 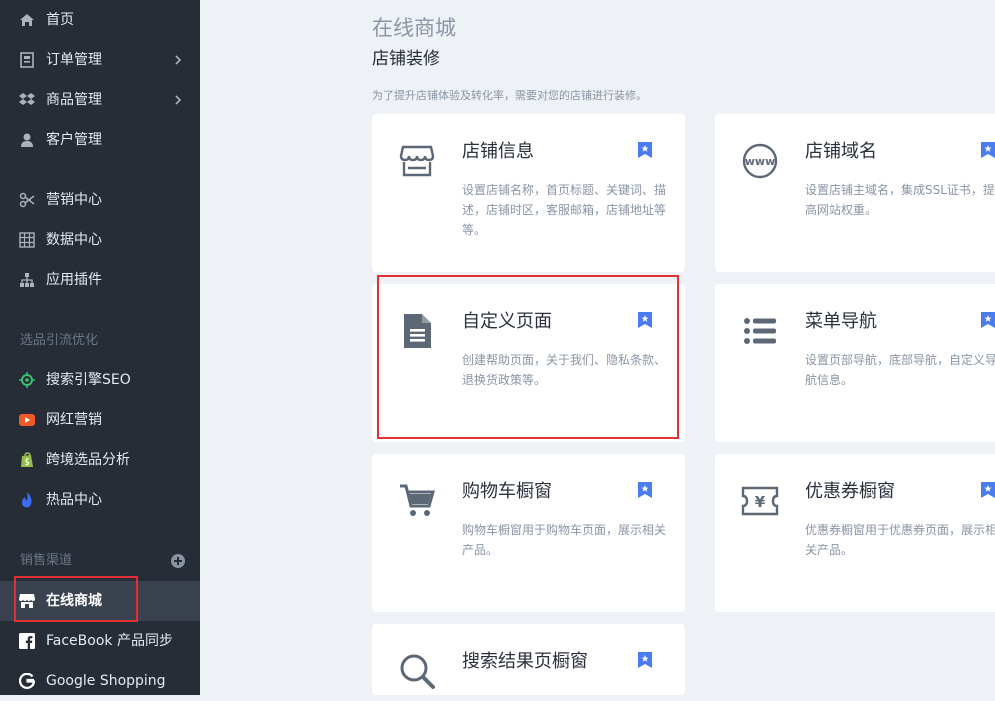 What do you see at coordinates (74, 280) in the screenshot?
I see `sidebar-item-label: 应用插件` at bounding box center [74, 280].